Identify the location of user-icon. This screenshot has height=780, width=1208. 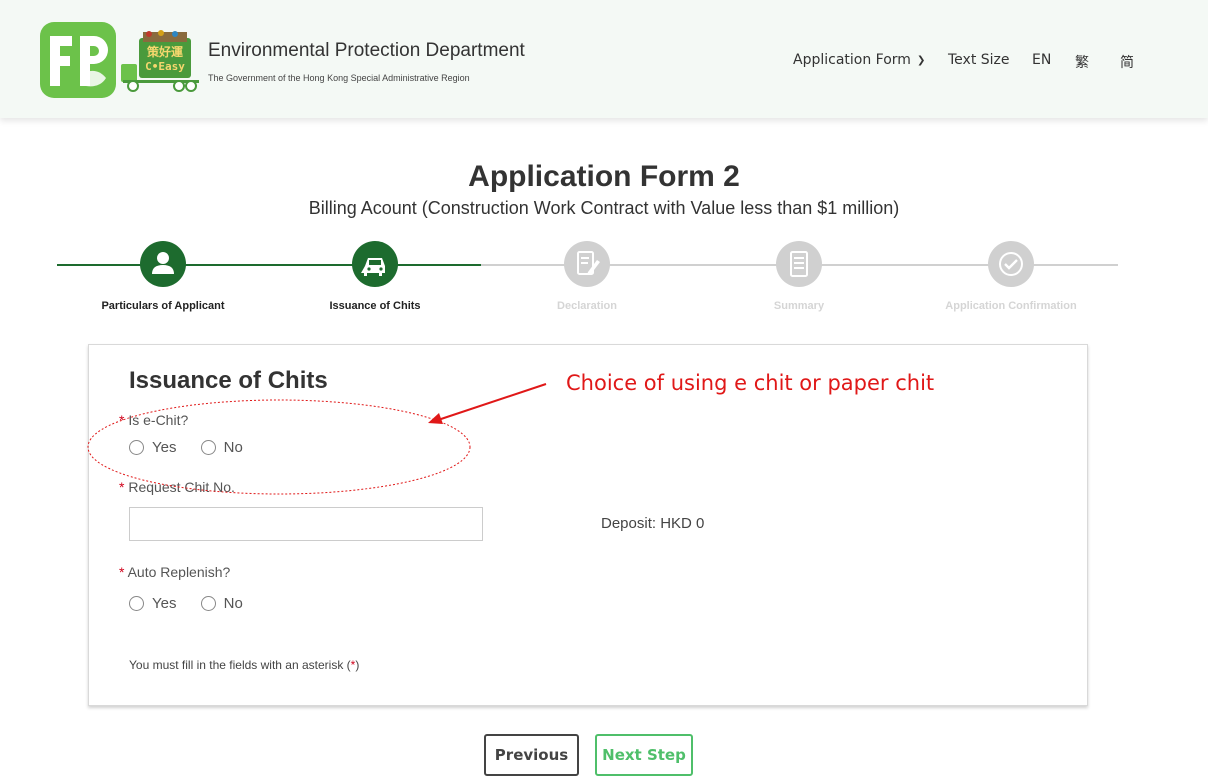
(163, 263).